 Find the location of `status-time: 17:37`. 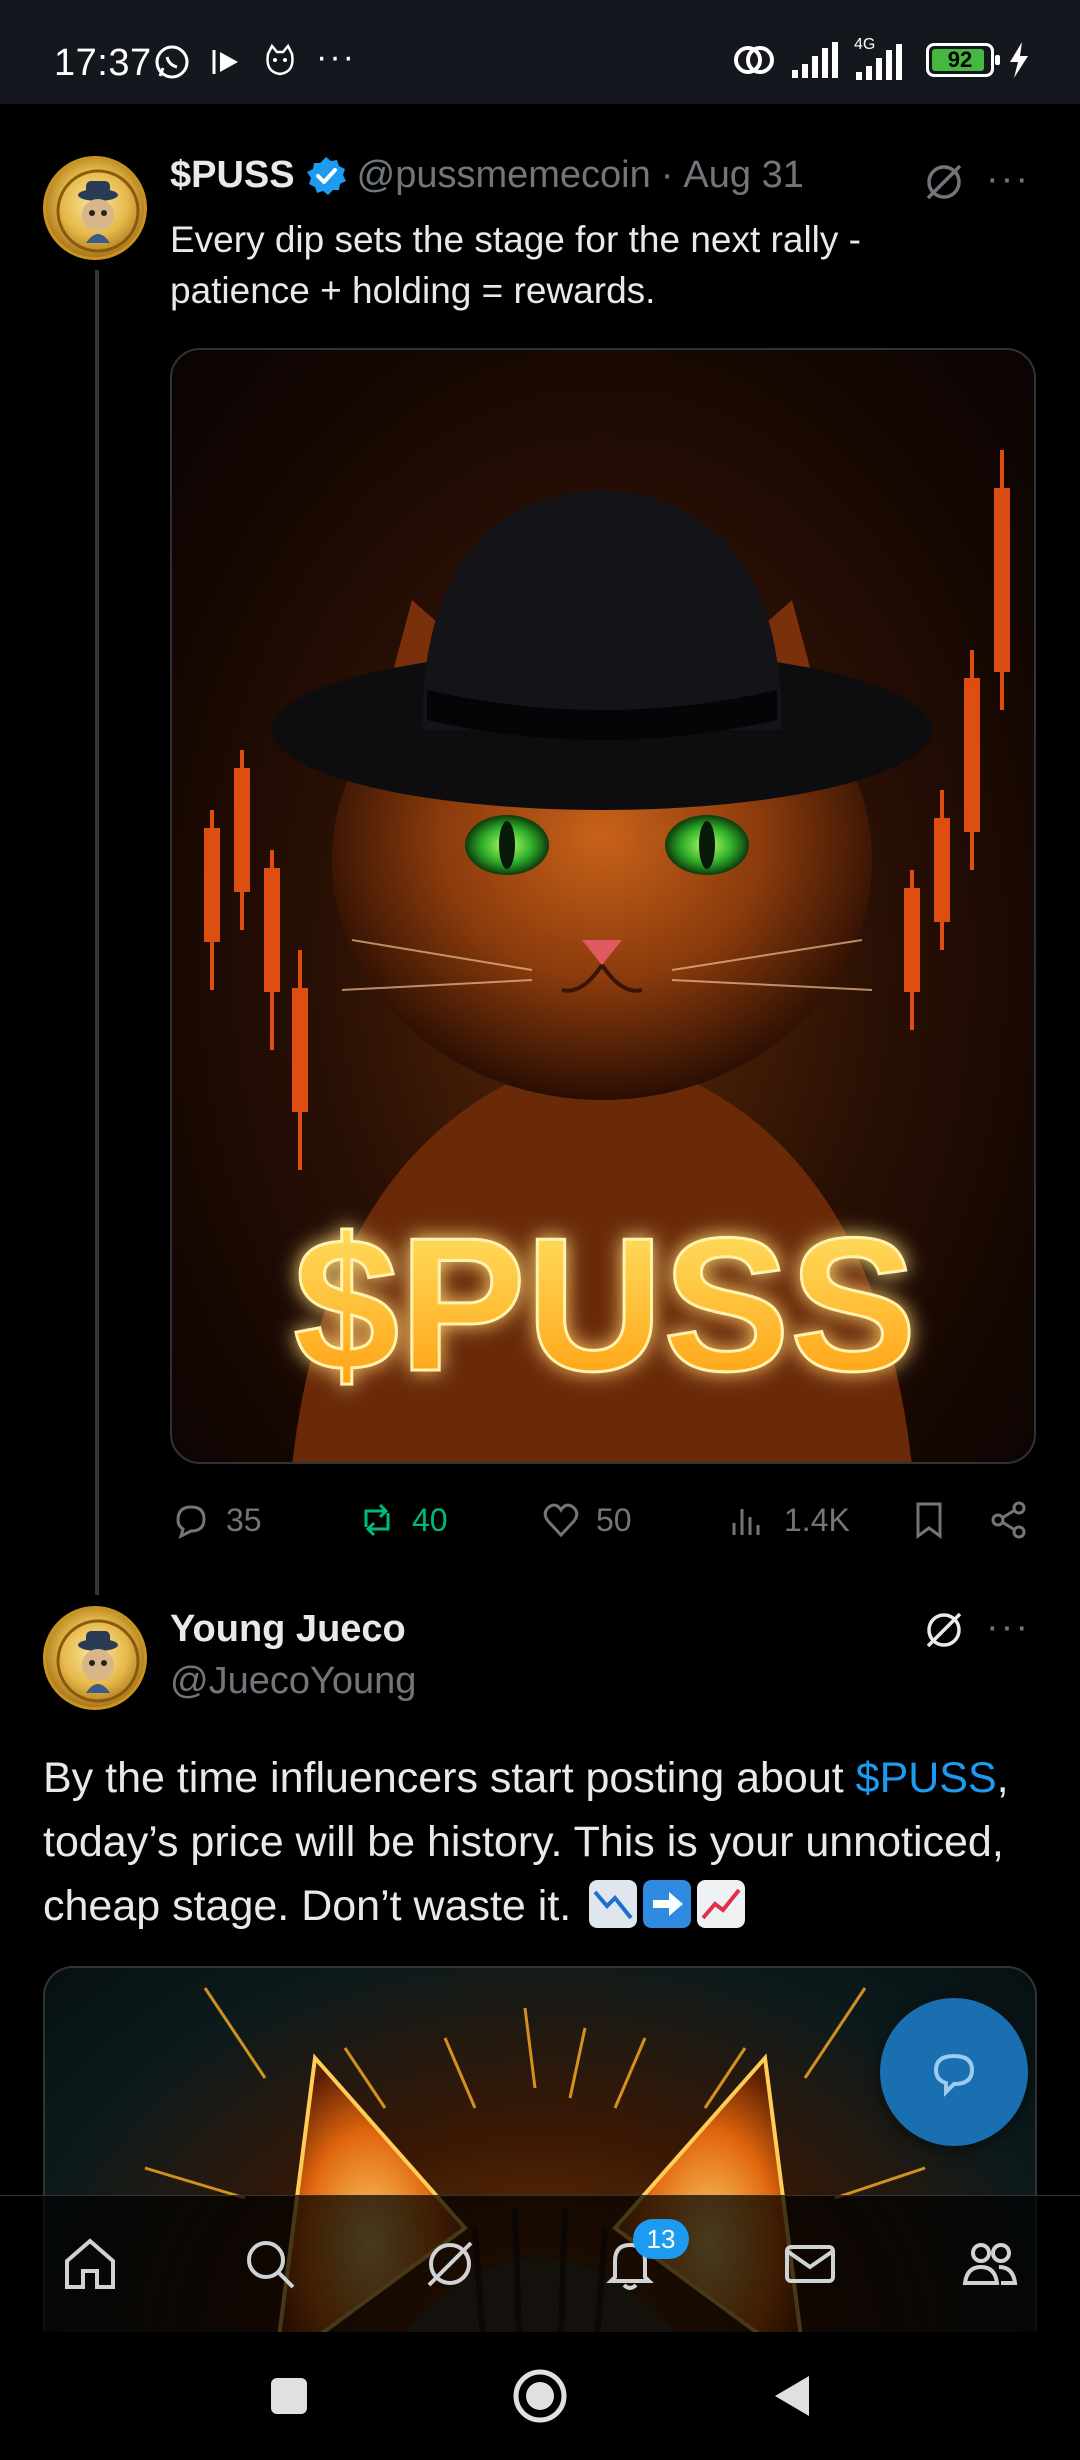

status-time: 17:37 is located at coordinates (103, 63).